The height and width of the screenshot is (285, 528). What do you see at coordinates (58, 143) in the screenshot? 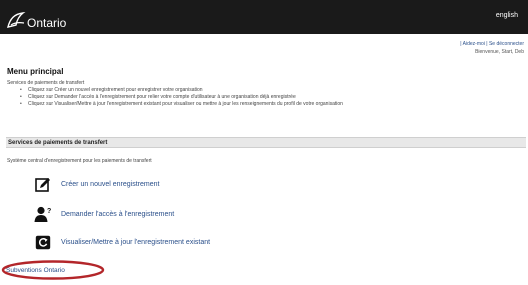
I see `section-title: Services de paiements de transfert` at bounding box center [58, 143].